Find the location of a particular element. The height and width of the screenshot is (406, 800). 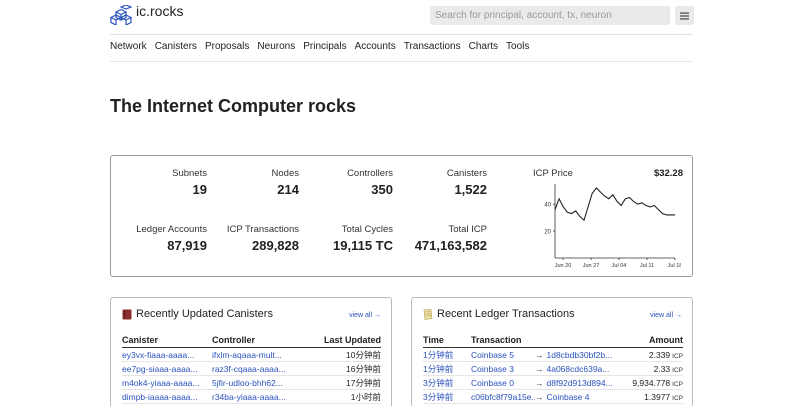

stat-total-icp: Total ICP 471,163,582 is located at coordinates (439, 238).